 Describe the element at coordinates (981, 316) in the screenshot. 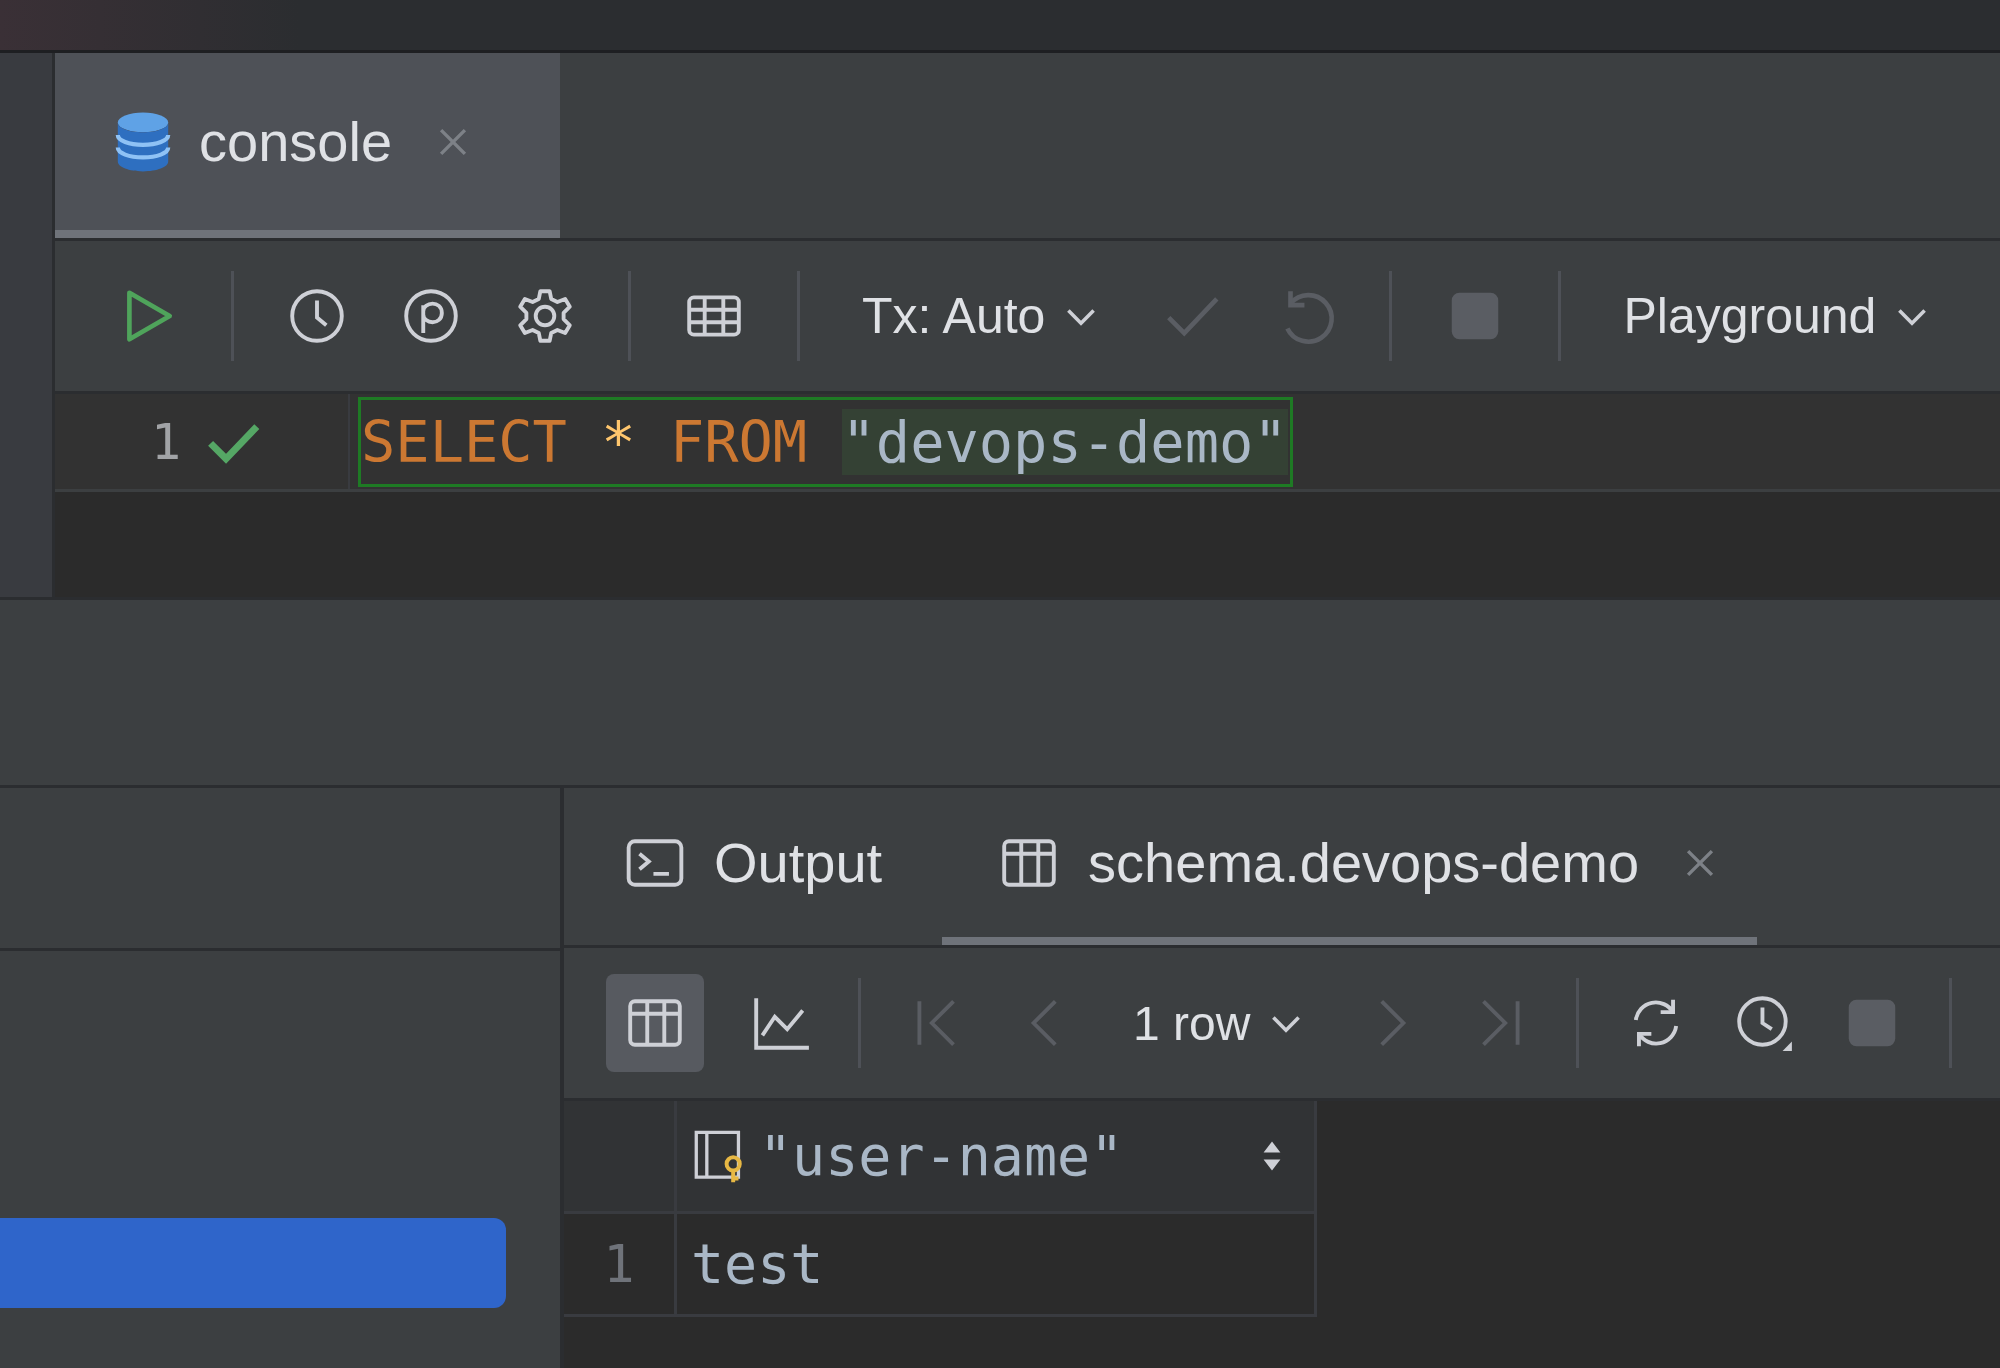

I see `transaction-dropdown: Tx: Auto` at that location.